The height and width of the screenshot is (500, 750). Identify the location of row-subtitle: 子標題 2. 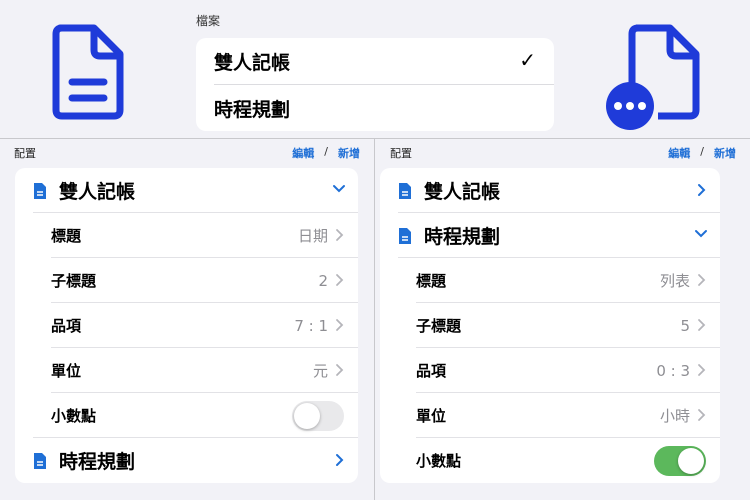
(186, 280).